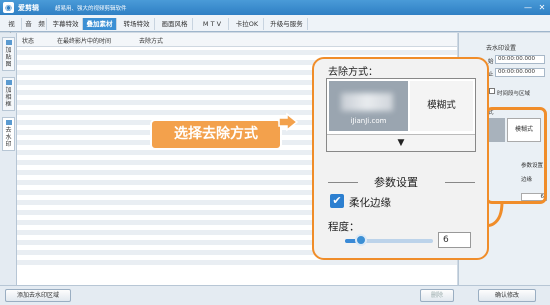 The width and height of the screenshot is (550, 305). What do you see at coordinates (520, 72) in the screenshot?
I see `end-time-field: 00:00:00.000` at bounding box center [520, 72].